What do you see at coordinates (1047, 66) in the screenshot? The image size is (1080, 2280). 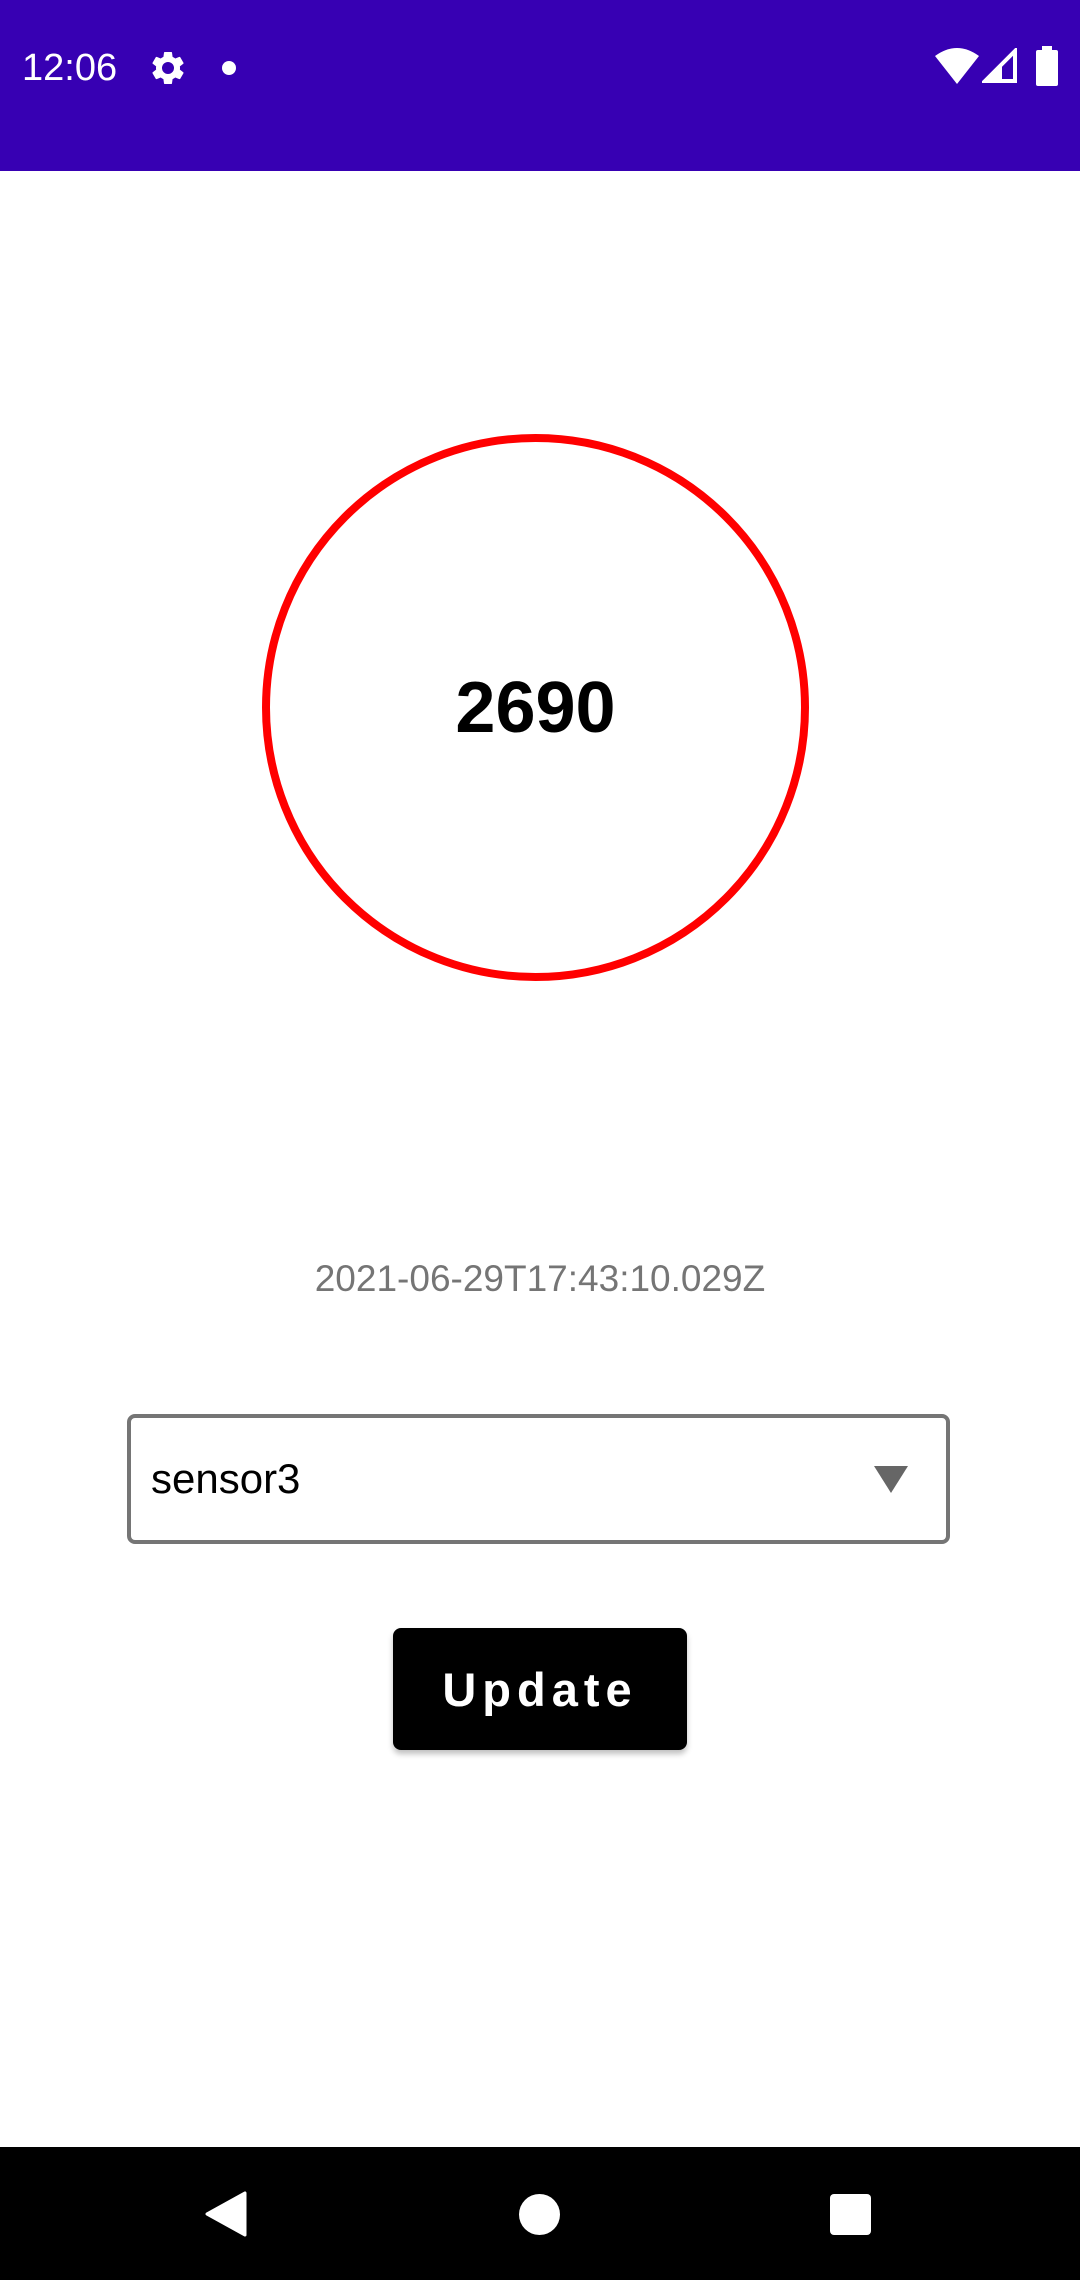 I see `battery-icon` at bounding box center [1047, 66].